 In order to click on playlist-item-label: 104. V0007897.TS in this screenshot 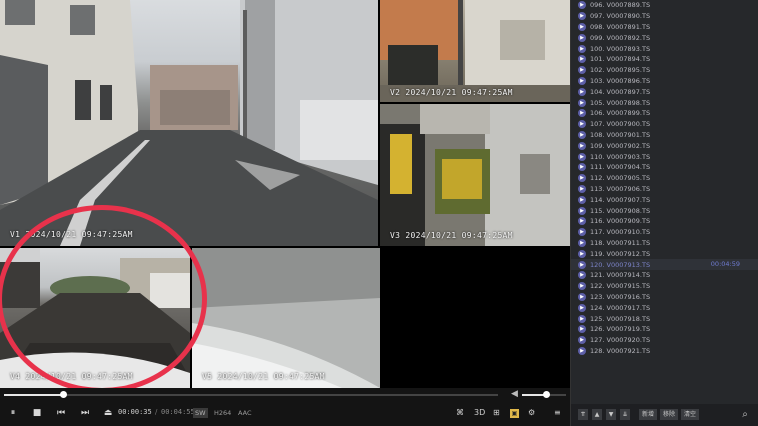, I will do `click(620, 91)`.